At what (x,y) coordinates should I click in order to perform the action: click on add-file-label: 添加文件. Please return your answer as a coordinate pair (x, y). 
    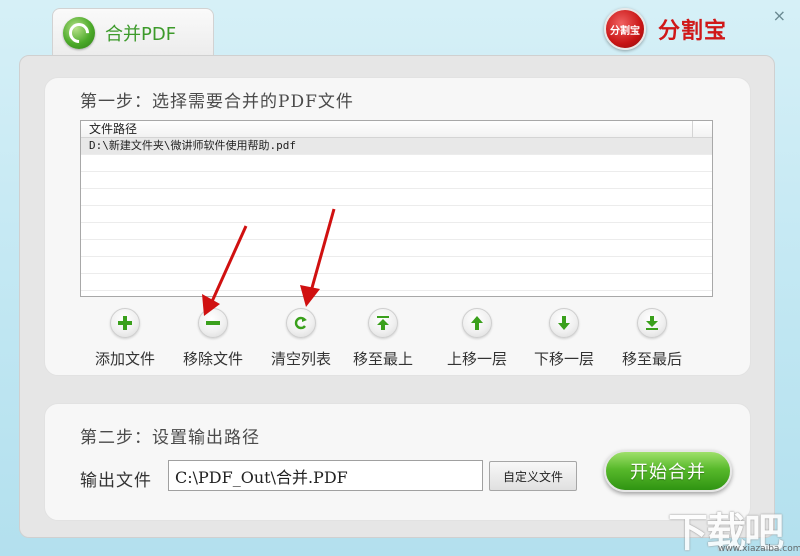
    Looking at the image, I should click on (124, 359).